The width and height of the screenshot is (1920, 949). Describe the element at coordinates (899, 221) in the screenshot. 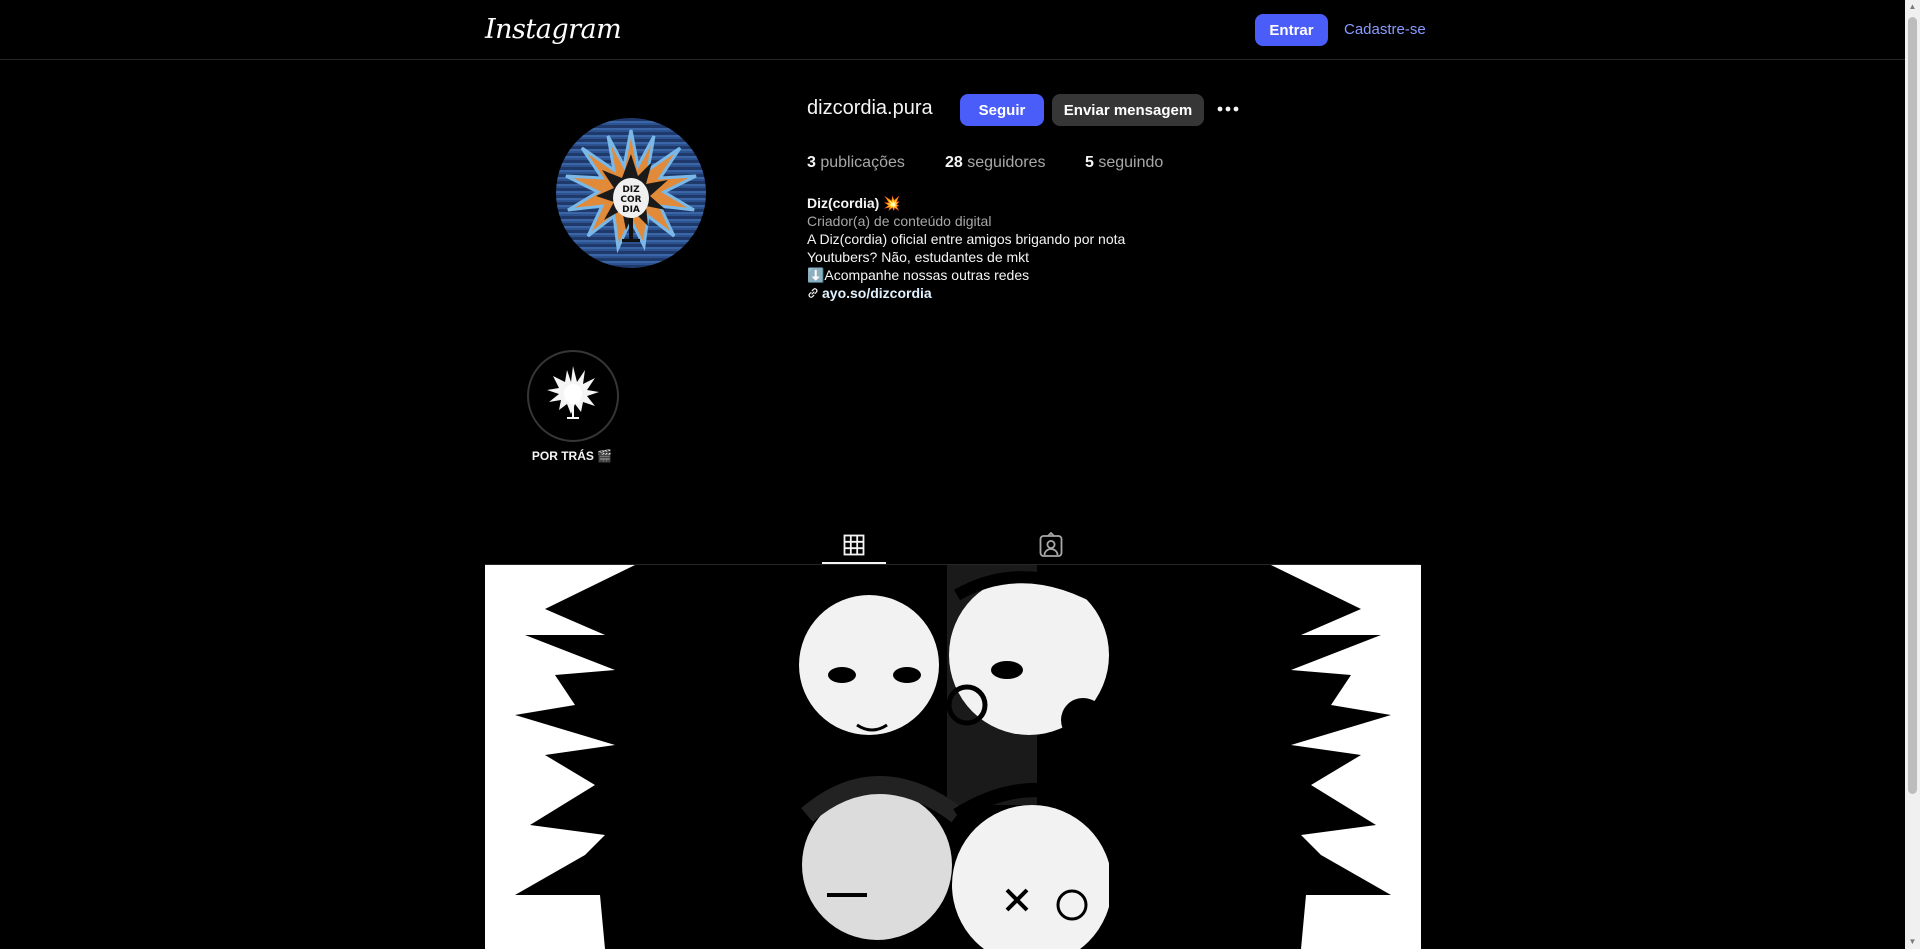

I see `bio-category: Criador(a) de conteúdo digital` at that location.